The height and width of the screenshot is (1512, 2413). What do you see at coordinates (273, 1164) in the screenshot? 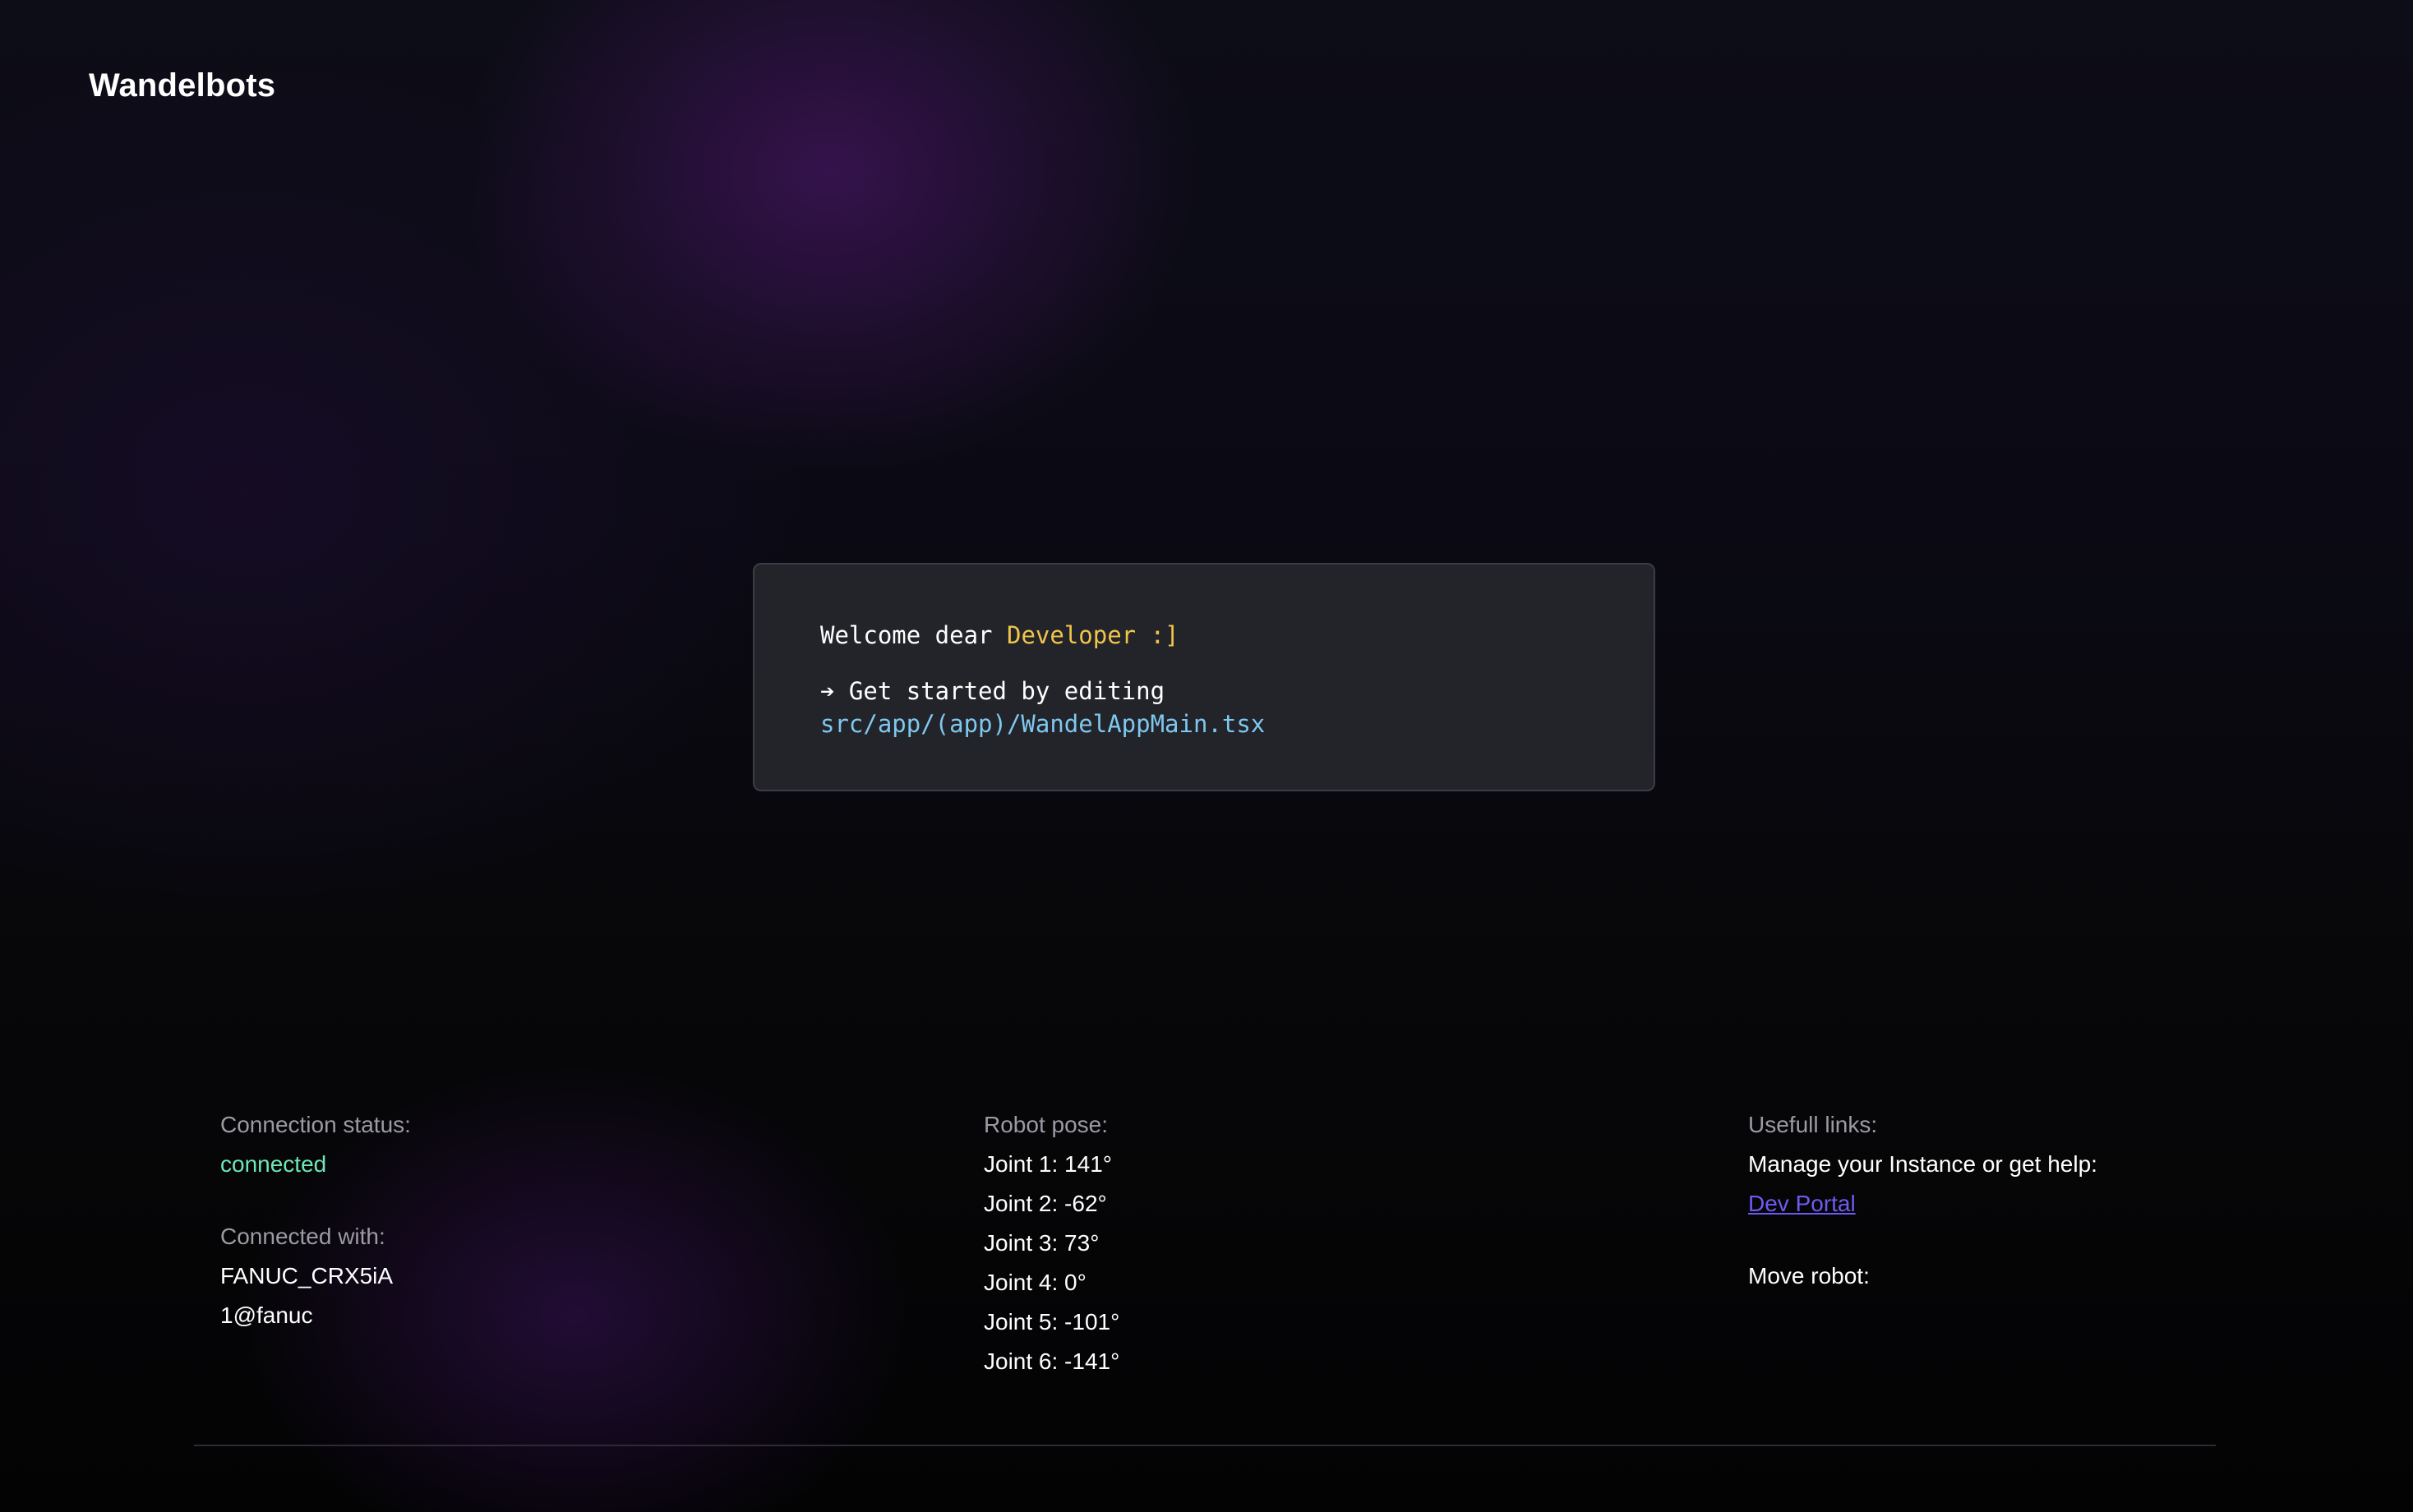
I see `connection-status-value: connected` at bounding box center [273, 1164].